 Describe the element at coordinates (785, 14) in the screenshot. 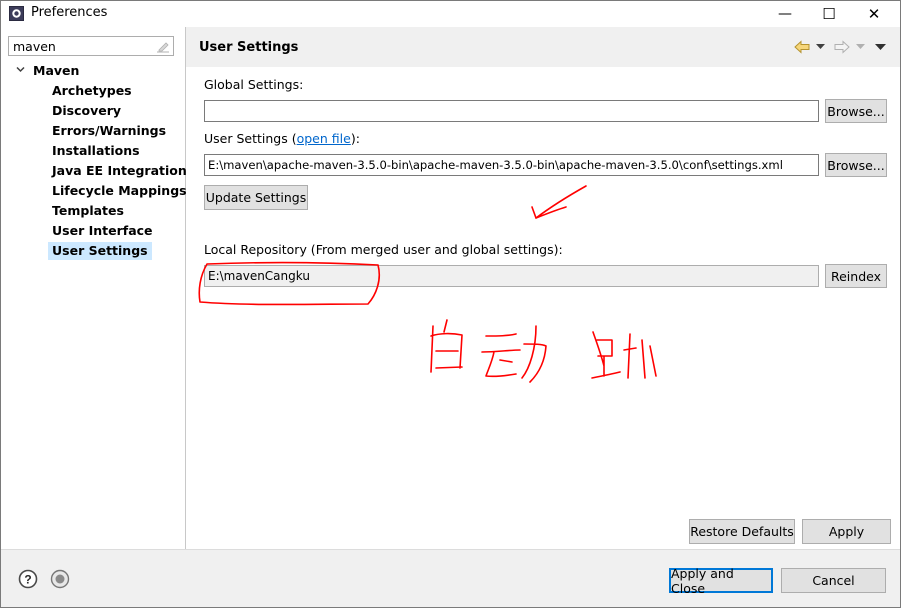

I see `minimize-button: —` at that location.